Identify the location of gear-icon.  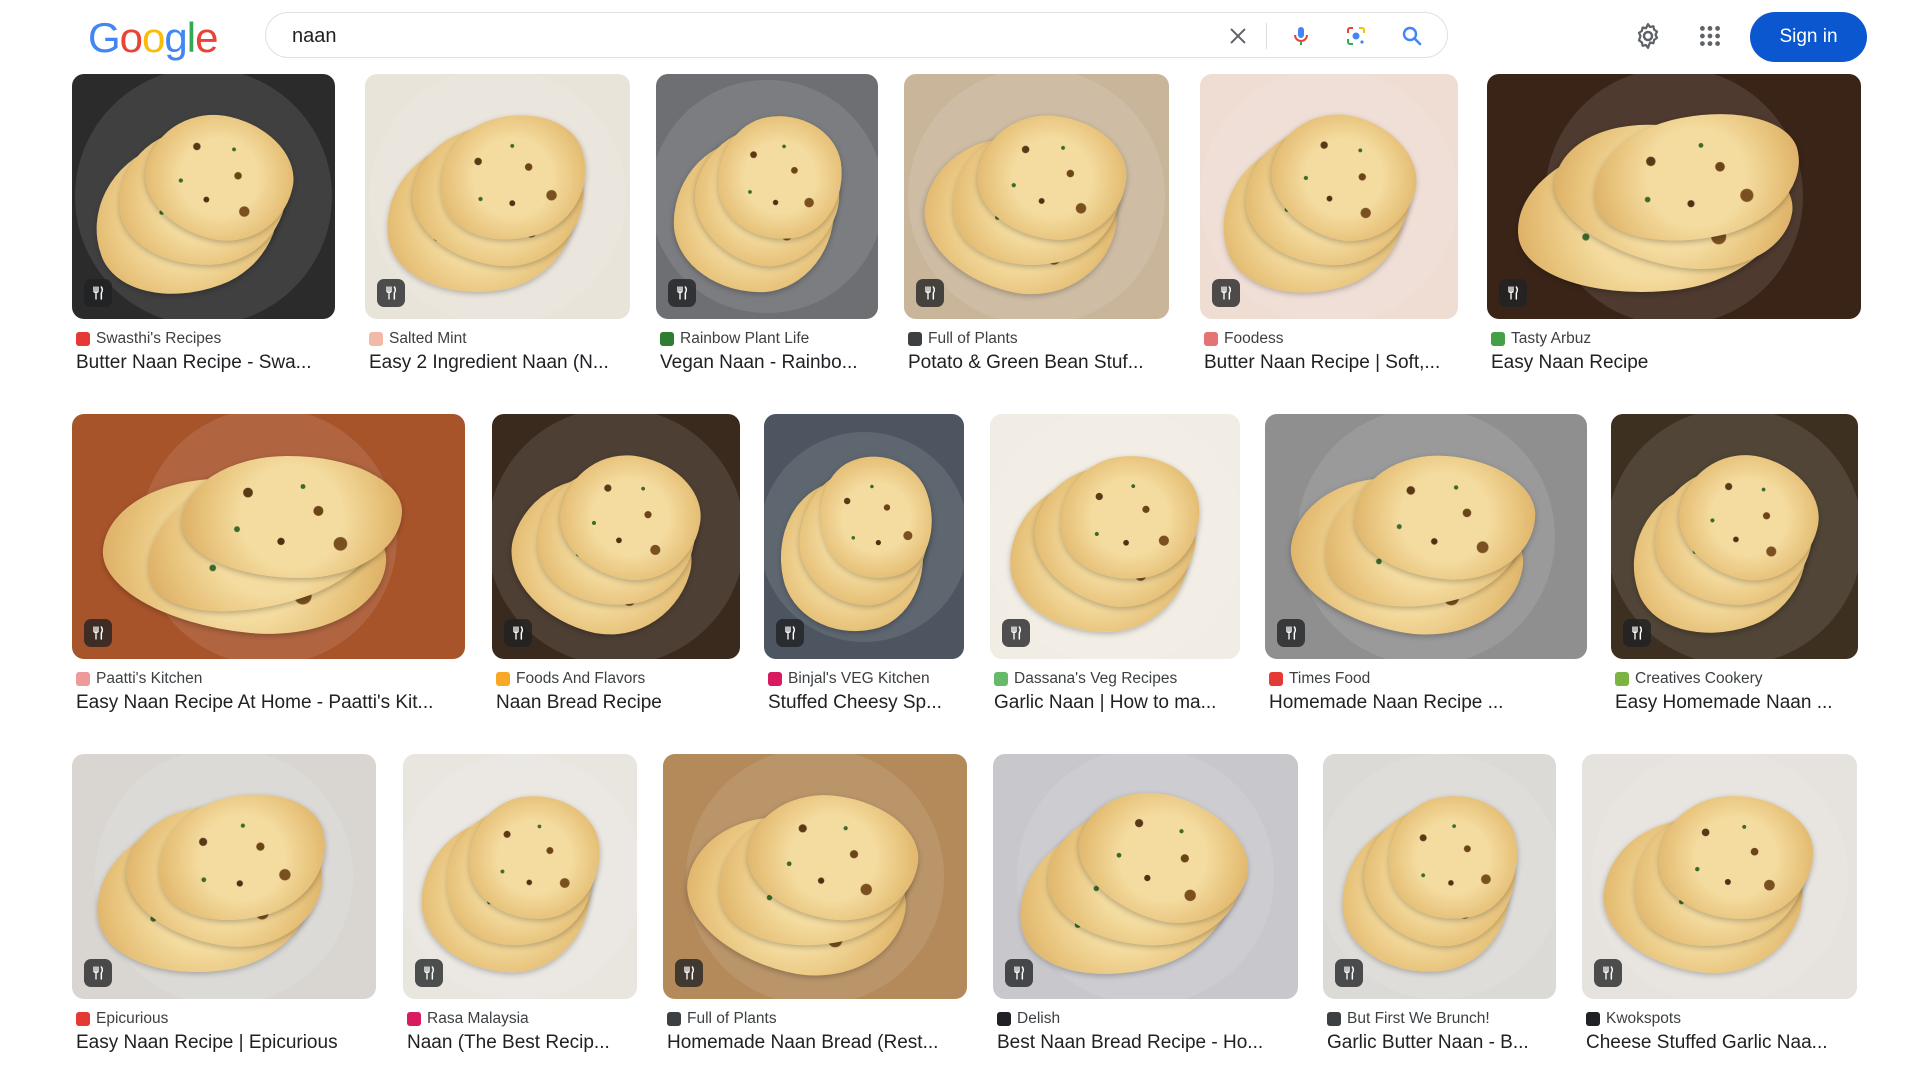
(1648, 36).